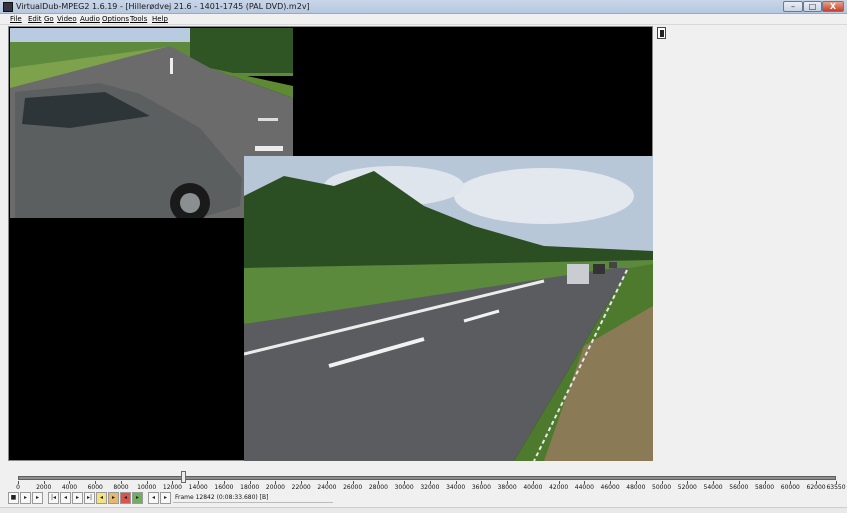 This screenshot has height=513, width=847. What do you see at coordinates (816, 487) in the screenshot?
I see `timeline-tick-label: 62000` at bounding box center [816, 487].